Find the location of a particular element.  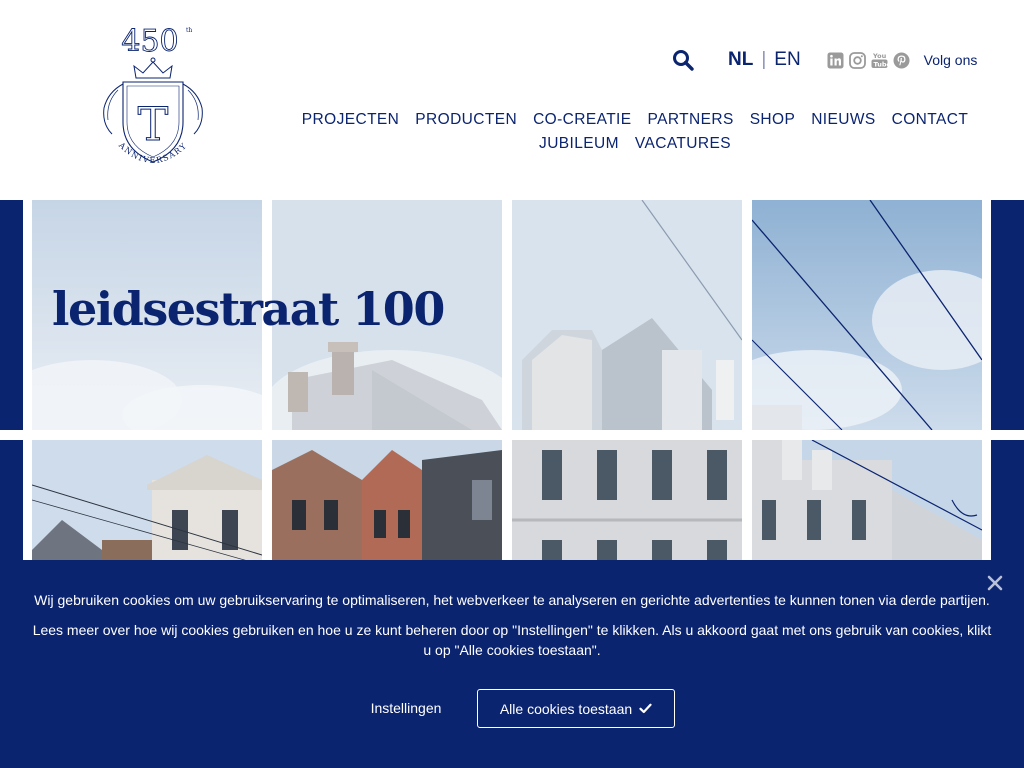

nav-row-2: JUBILEUM VACATURES is located at coordinates (635, 144).